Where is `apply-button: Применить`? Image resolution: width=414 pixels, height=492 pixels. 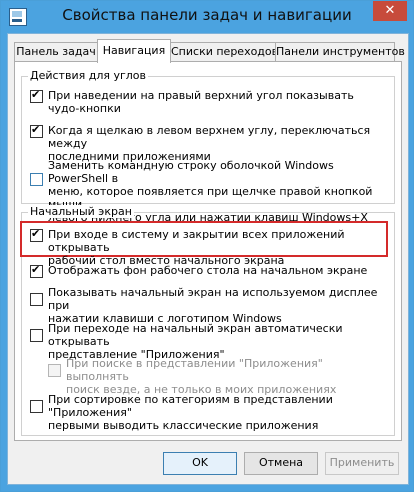
apply-button: Применить is located at coordinates (362, 463).